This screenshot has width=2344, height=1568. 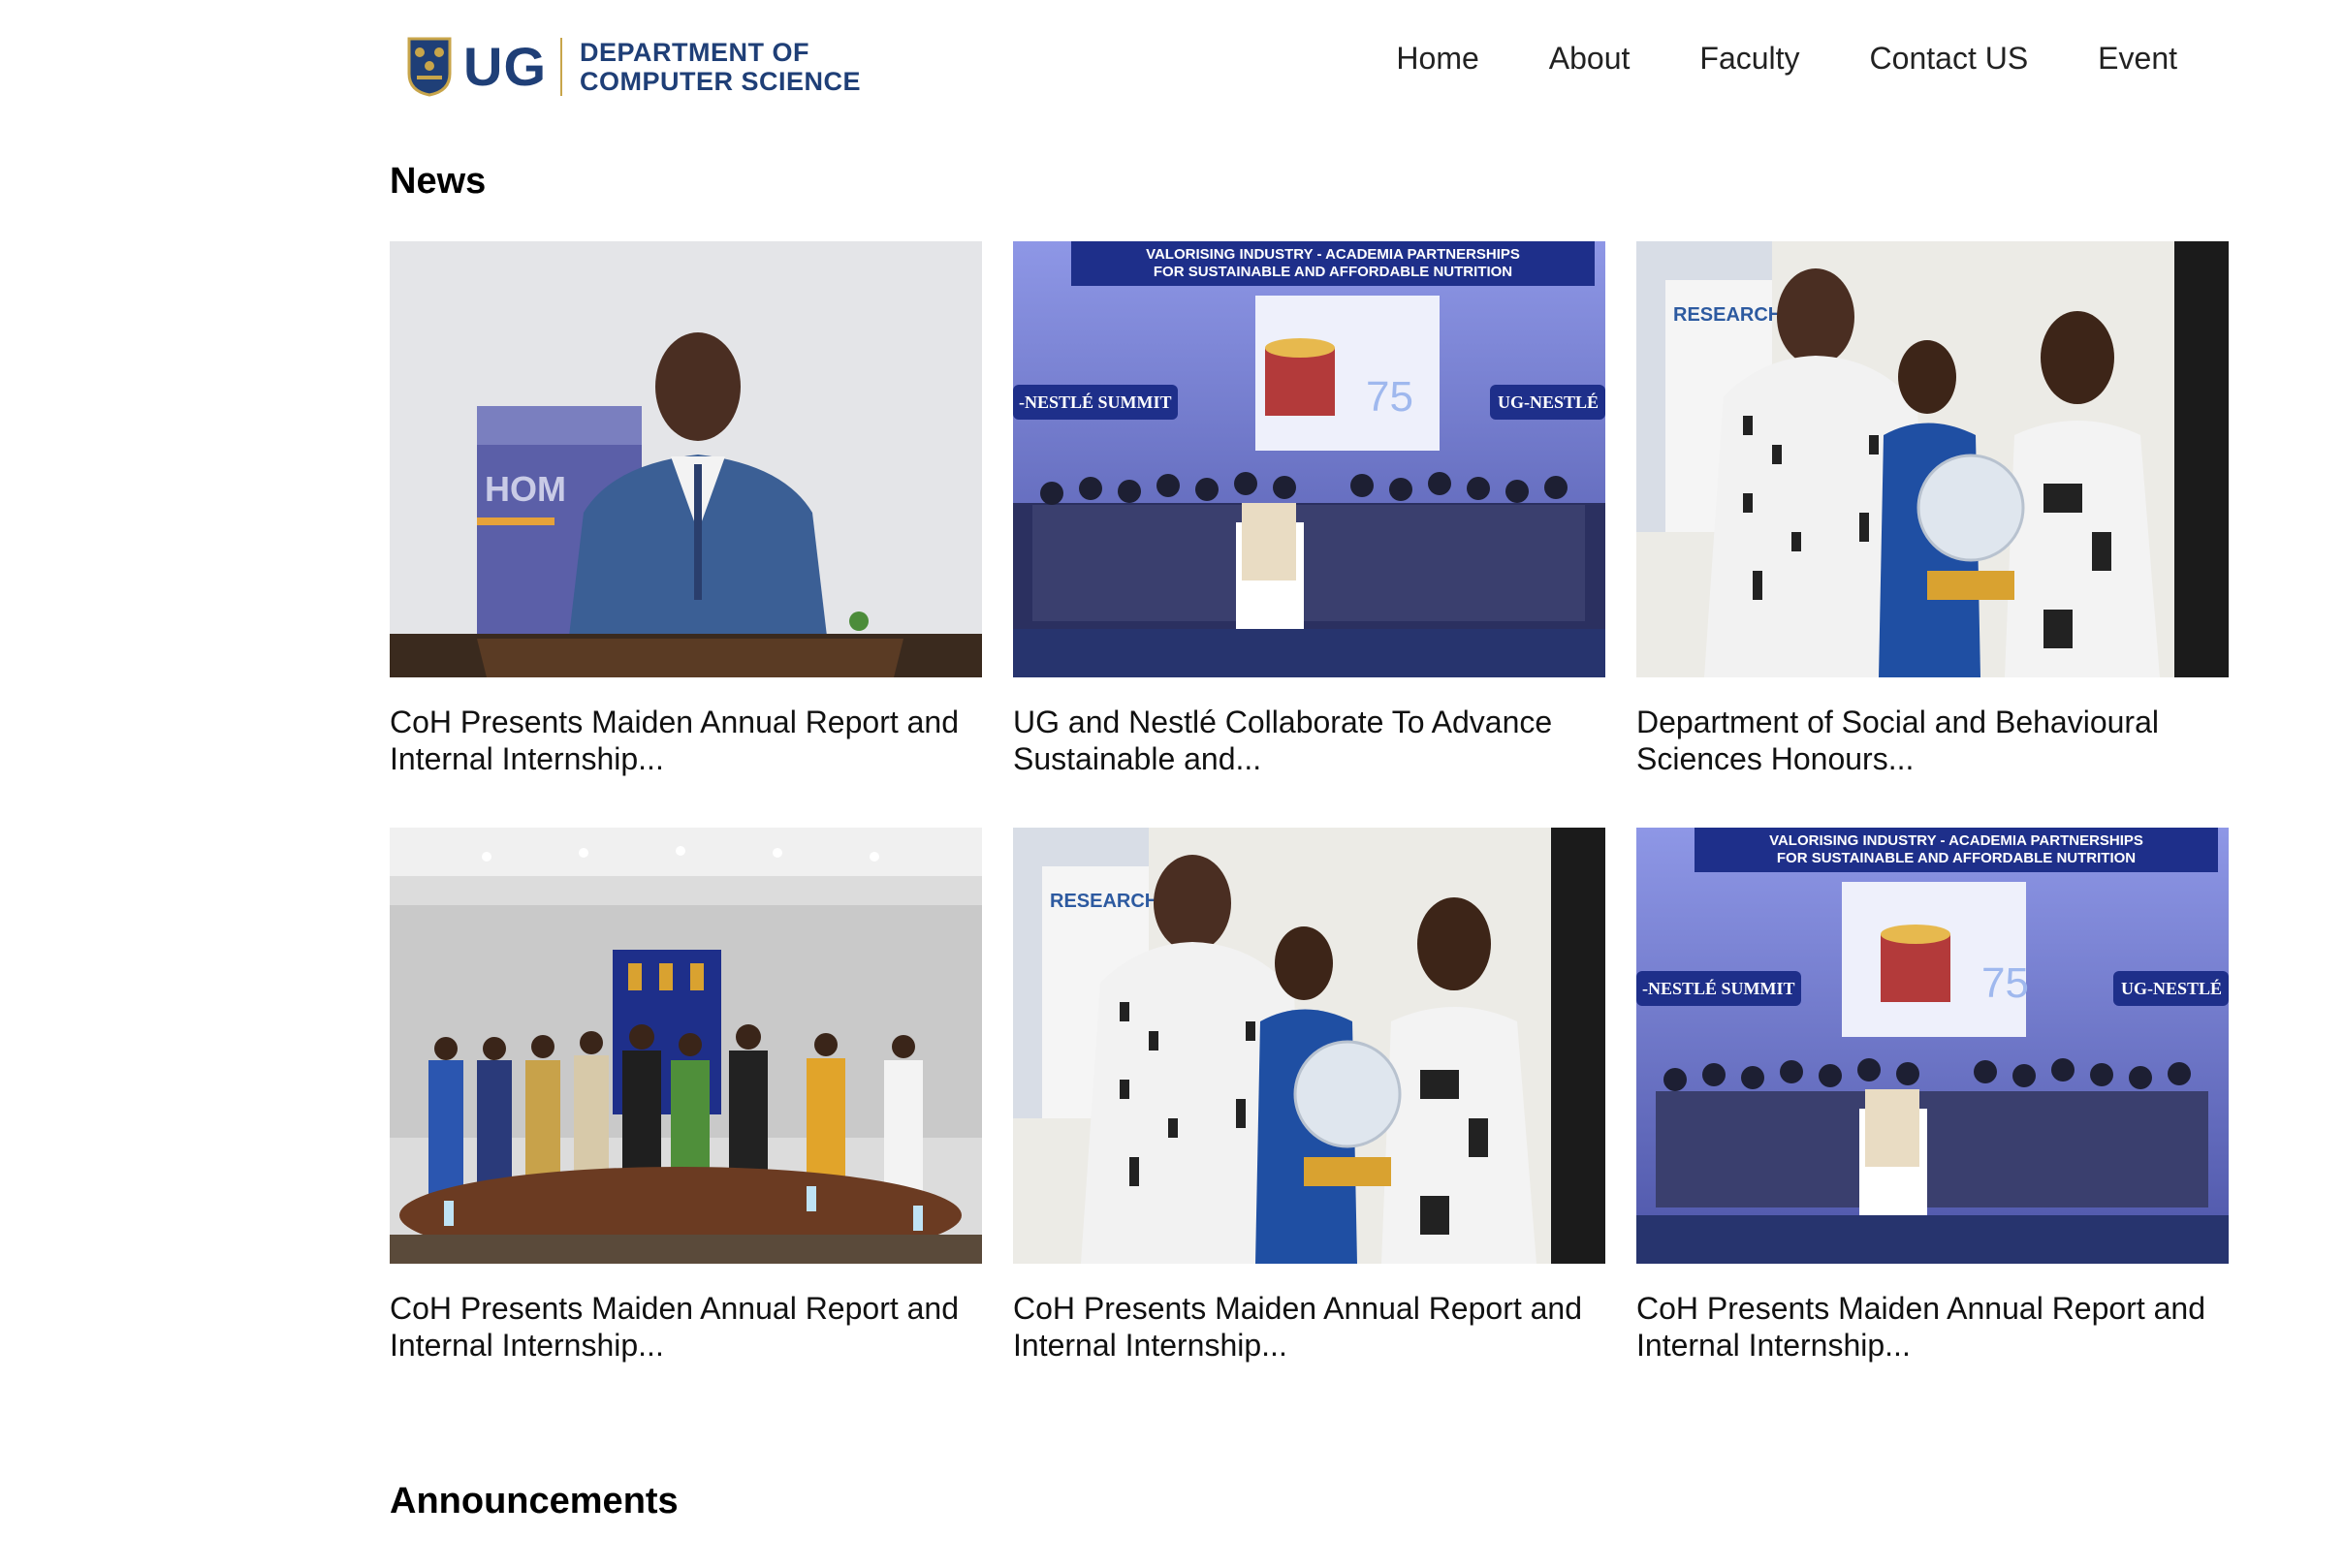 What do you see at coordinates (1590, 58) in the screenshot?
I see `nav-about: About` at bounding box center [1590, 58].